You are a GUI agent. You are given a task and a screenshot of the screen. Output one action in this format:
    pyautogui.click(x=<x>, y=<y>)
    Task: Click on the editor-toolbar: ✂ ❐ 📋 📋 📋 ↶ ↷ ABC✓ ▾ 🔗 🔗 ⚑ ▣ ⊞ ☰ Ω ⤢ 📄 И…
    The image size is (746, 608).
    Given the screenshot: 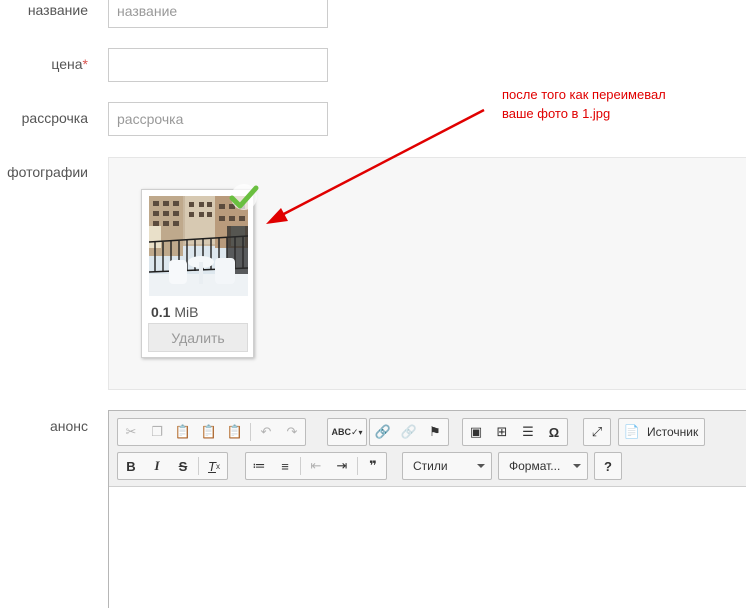 What is the action you would take?
    pyautogui.click(x=427, y=449)
    